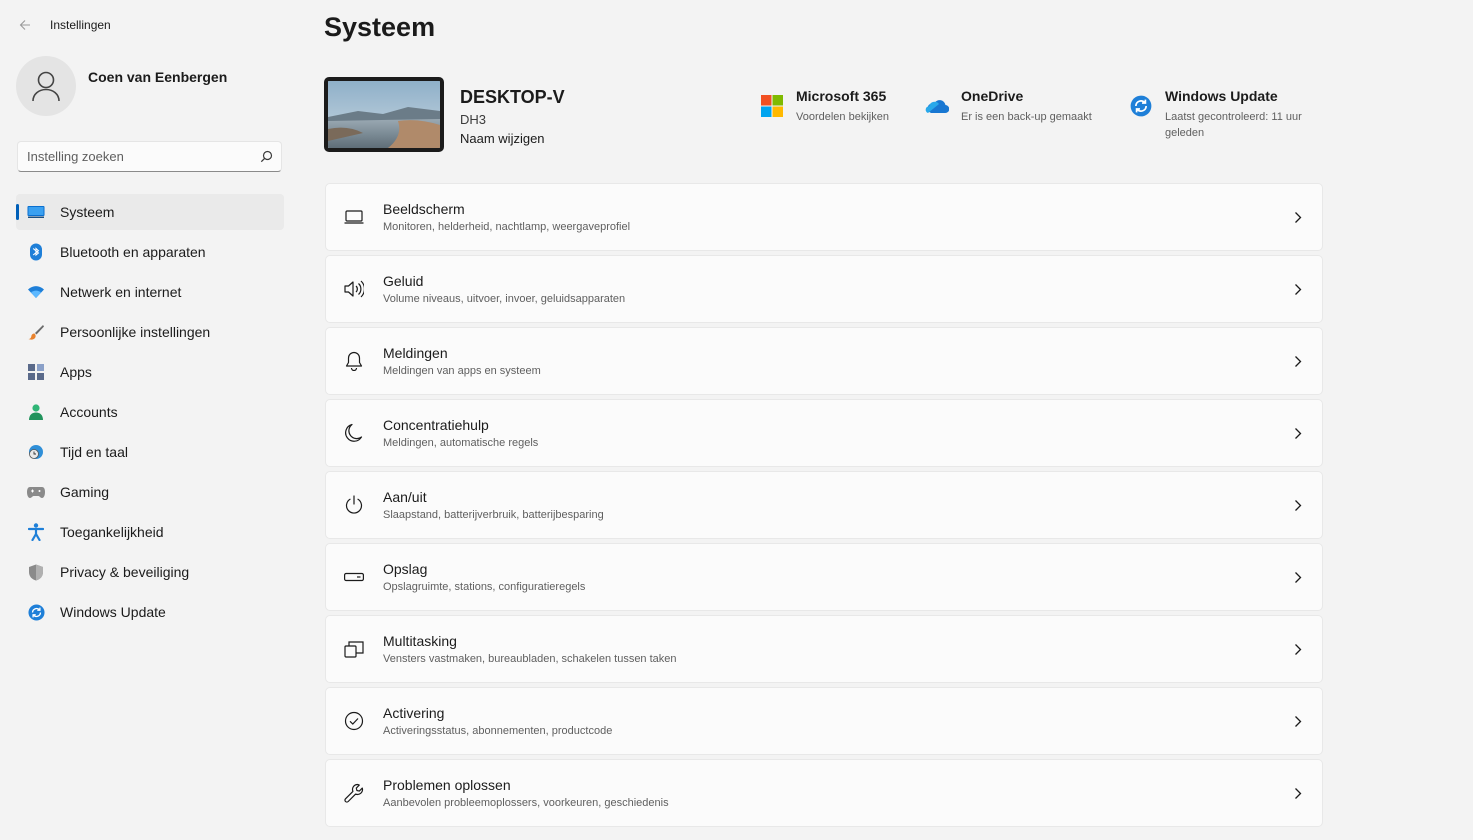  What do you see at coordinates (354, 721) in the screenshot?
I see `check-circle-icon` at bounding box center [354, 721].